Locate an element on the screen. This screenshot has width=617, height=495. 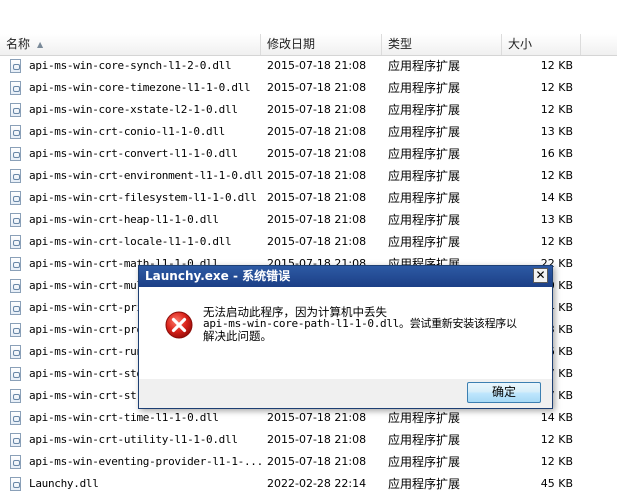
file-name: api-ms-win-crt-heap-l1-1-0.dll is located at coordinates (124, 219).